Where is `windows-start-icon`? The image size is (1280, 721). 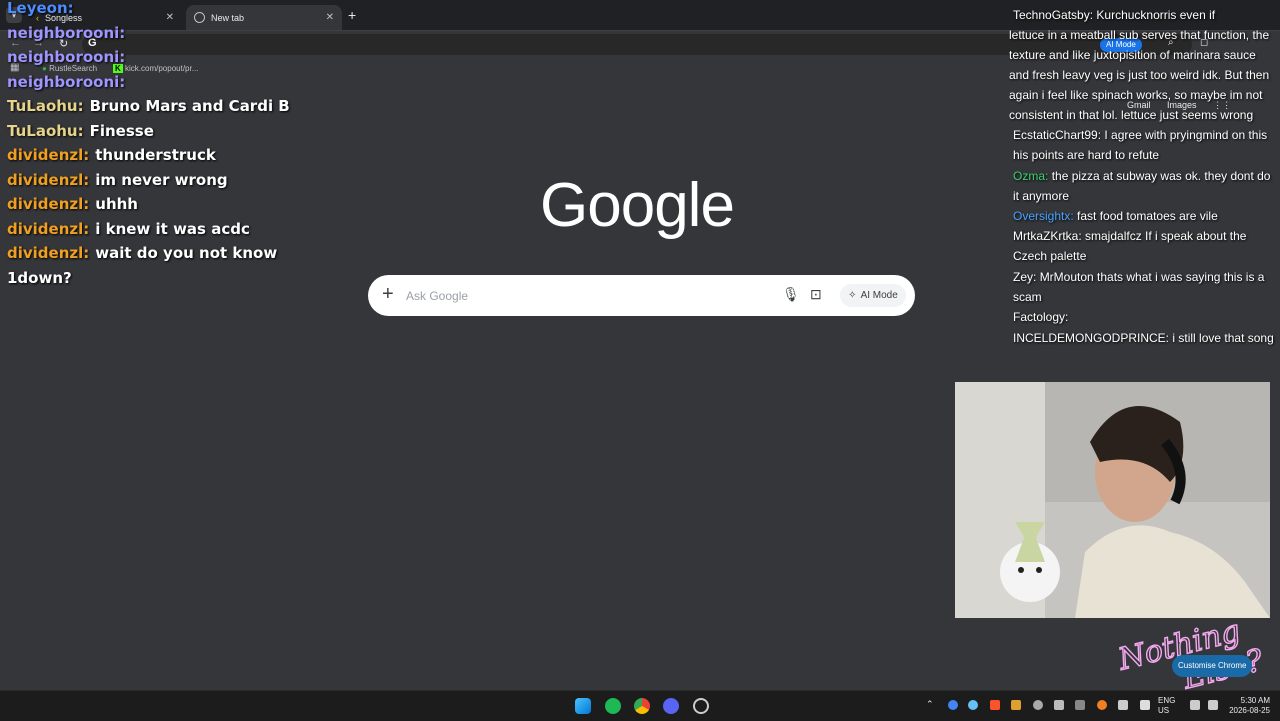 windows-start-icon is located at coordinates (583, 706).